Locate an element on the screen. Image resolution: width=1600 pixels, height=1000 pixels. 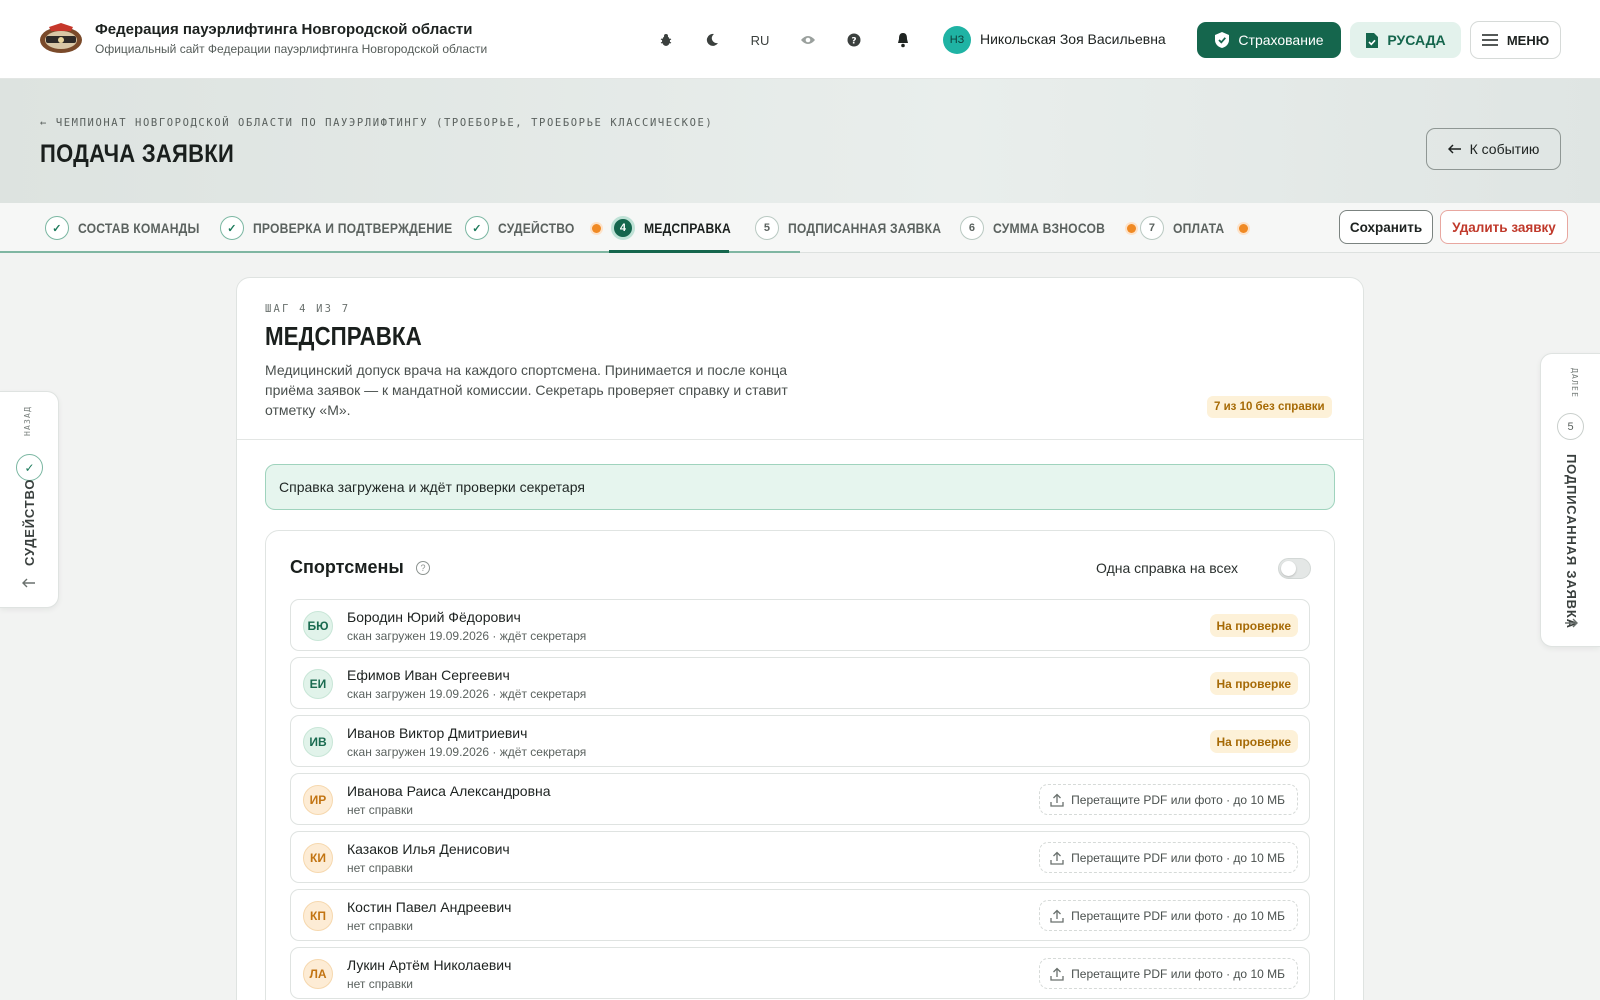
language-switch: RU is located at coordinates (760, 40).